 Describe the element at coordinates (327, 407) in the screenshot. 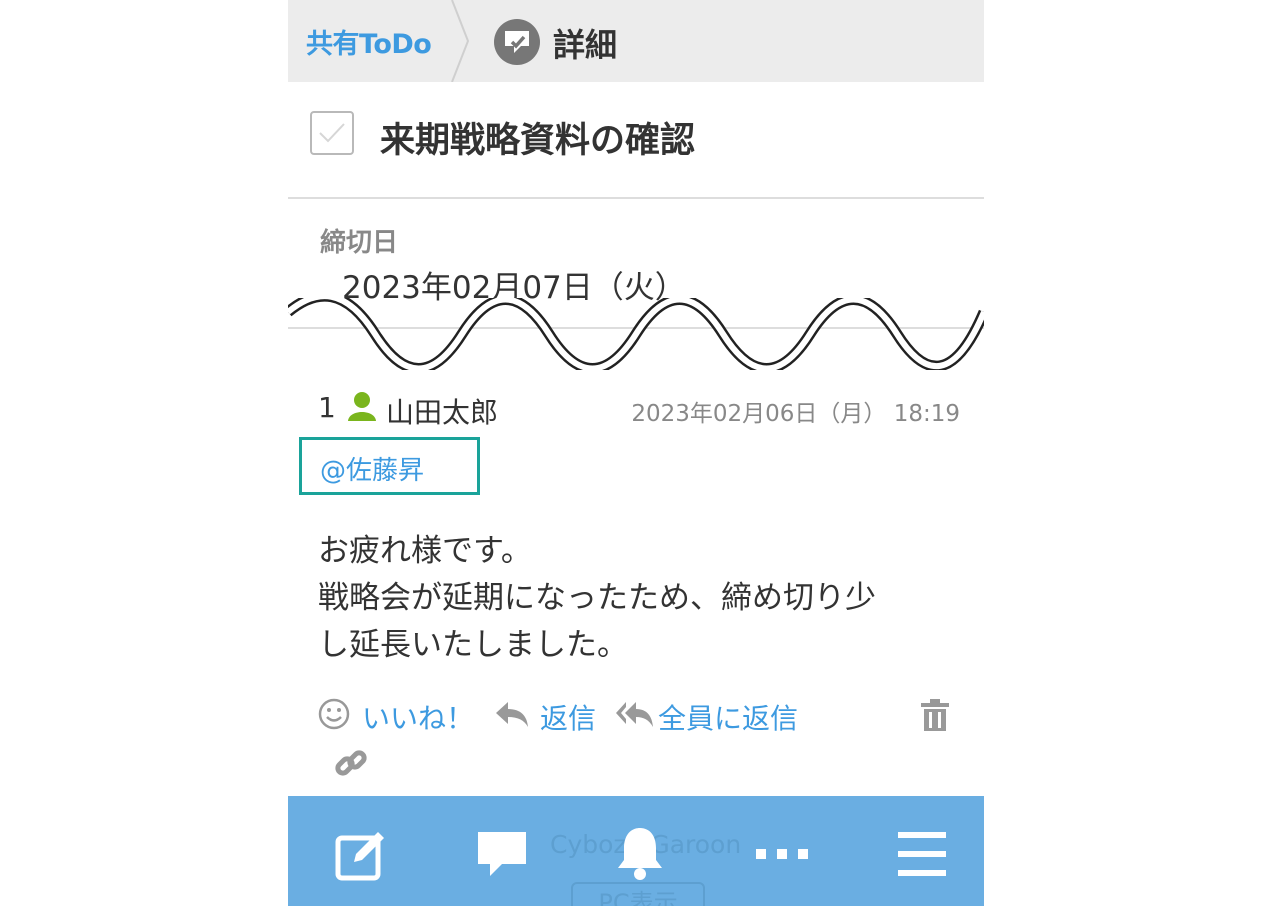

I see `comment-number: 1` at that location.